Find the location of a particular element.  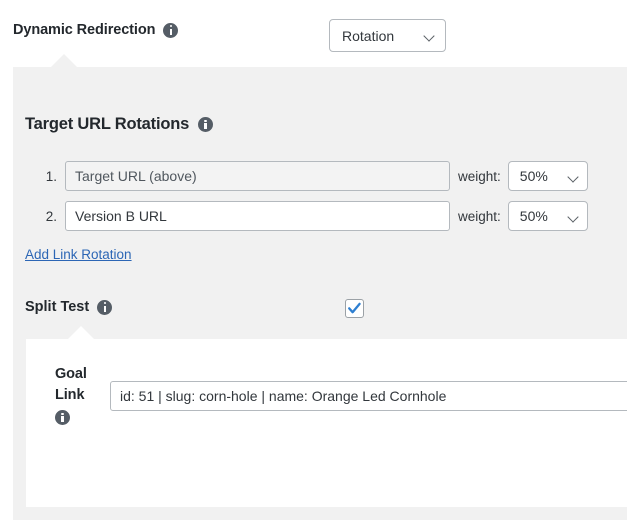

table-row: 2. weight: 50% is located at coordinates (313, 216).